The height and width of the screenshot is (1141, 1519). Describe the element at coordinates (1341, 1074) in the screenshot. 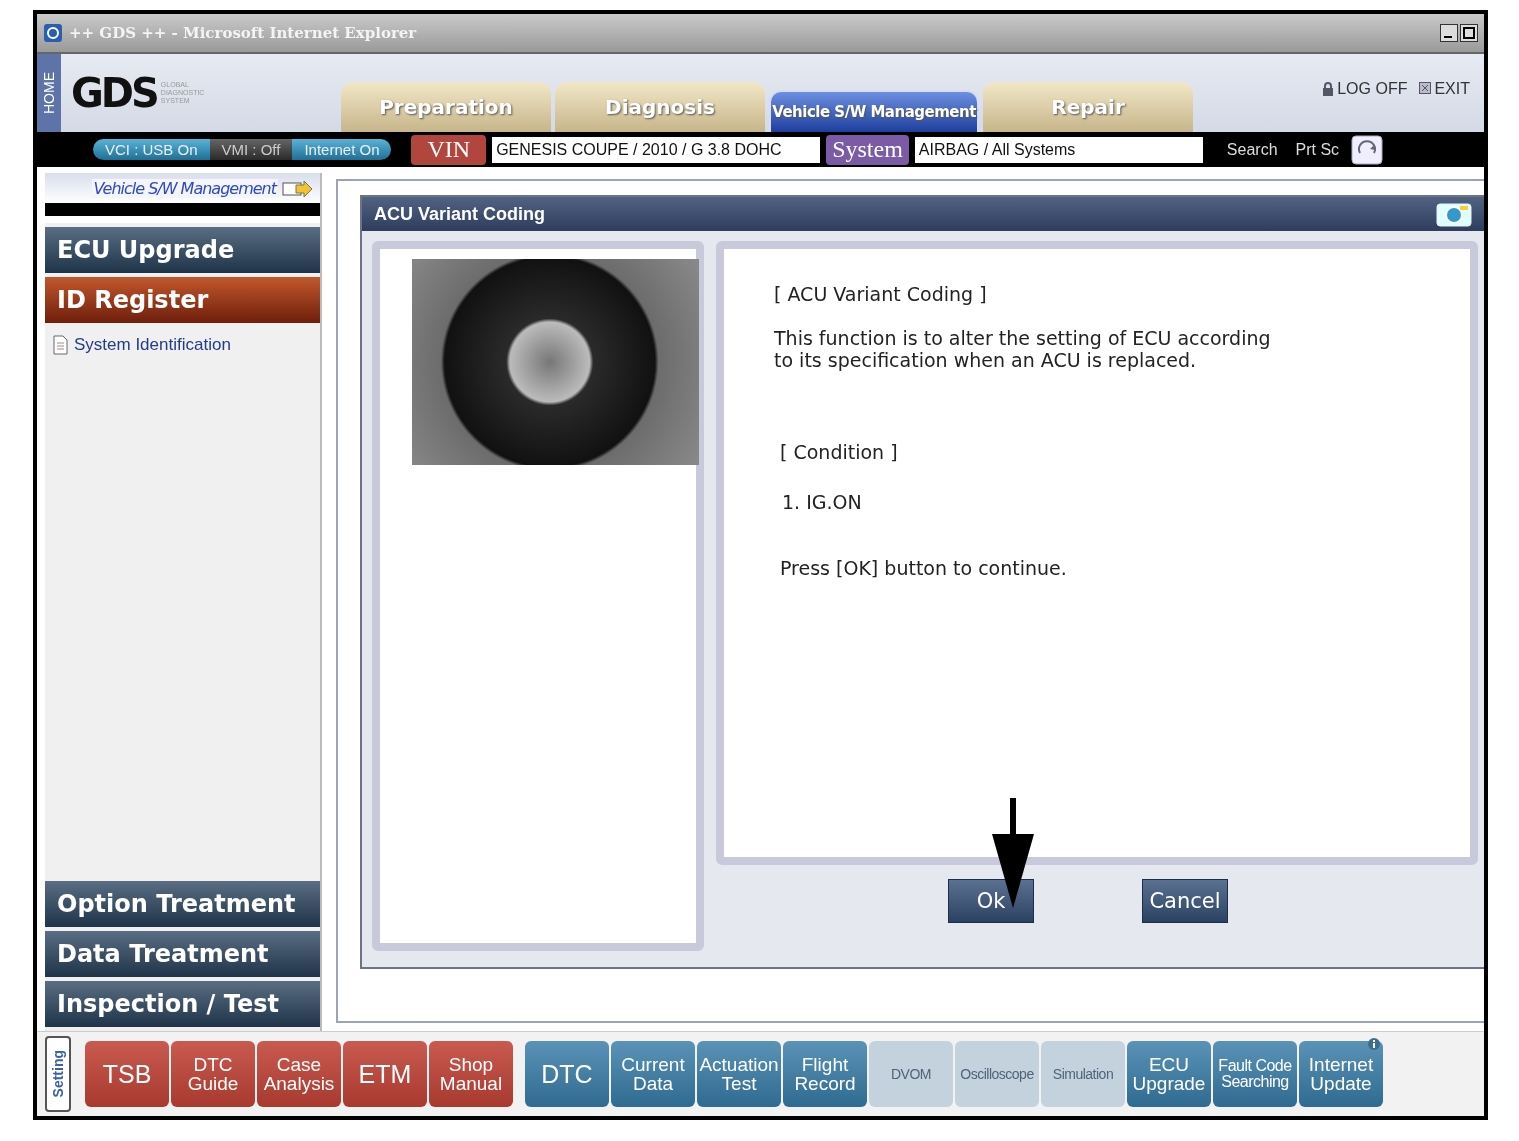

I see `toolbar-button: Internet Update` at that location.